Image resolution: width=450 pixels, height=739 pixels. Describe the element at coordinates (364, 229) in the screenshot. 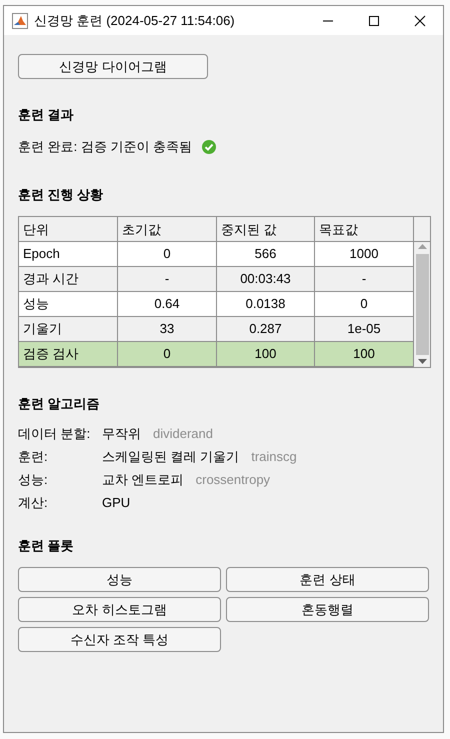

I see `column-header: 목표값` at that location.